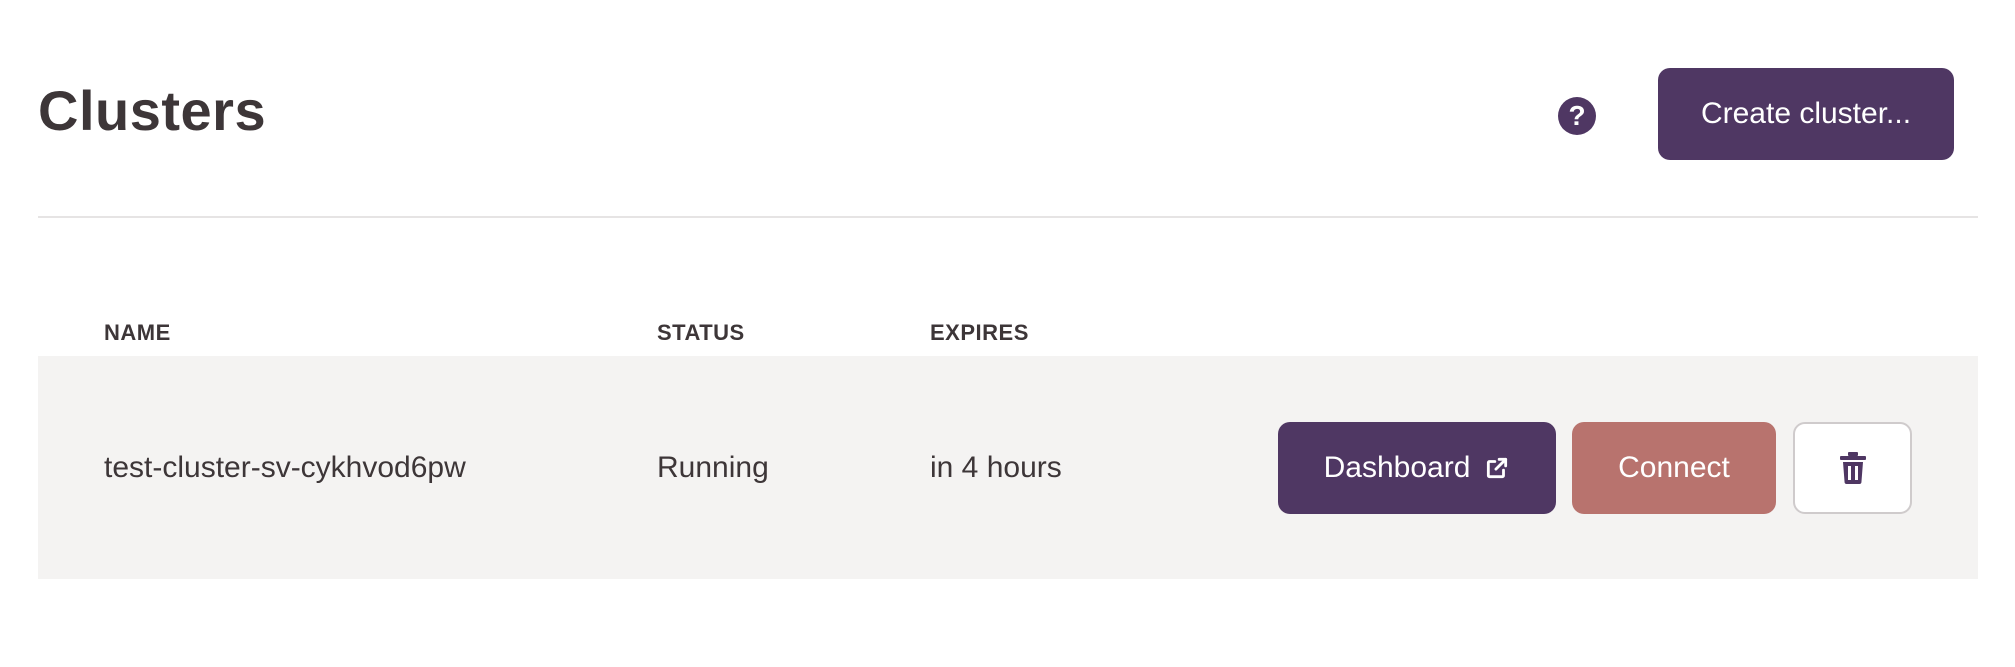 This screenshot has width=2015, height=667. I want to click on column-header-name: NAME, so click(137, 332).